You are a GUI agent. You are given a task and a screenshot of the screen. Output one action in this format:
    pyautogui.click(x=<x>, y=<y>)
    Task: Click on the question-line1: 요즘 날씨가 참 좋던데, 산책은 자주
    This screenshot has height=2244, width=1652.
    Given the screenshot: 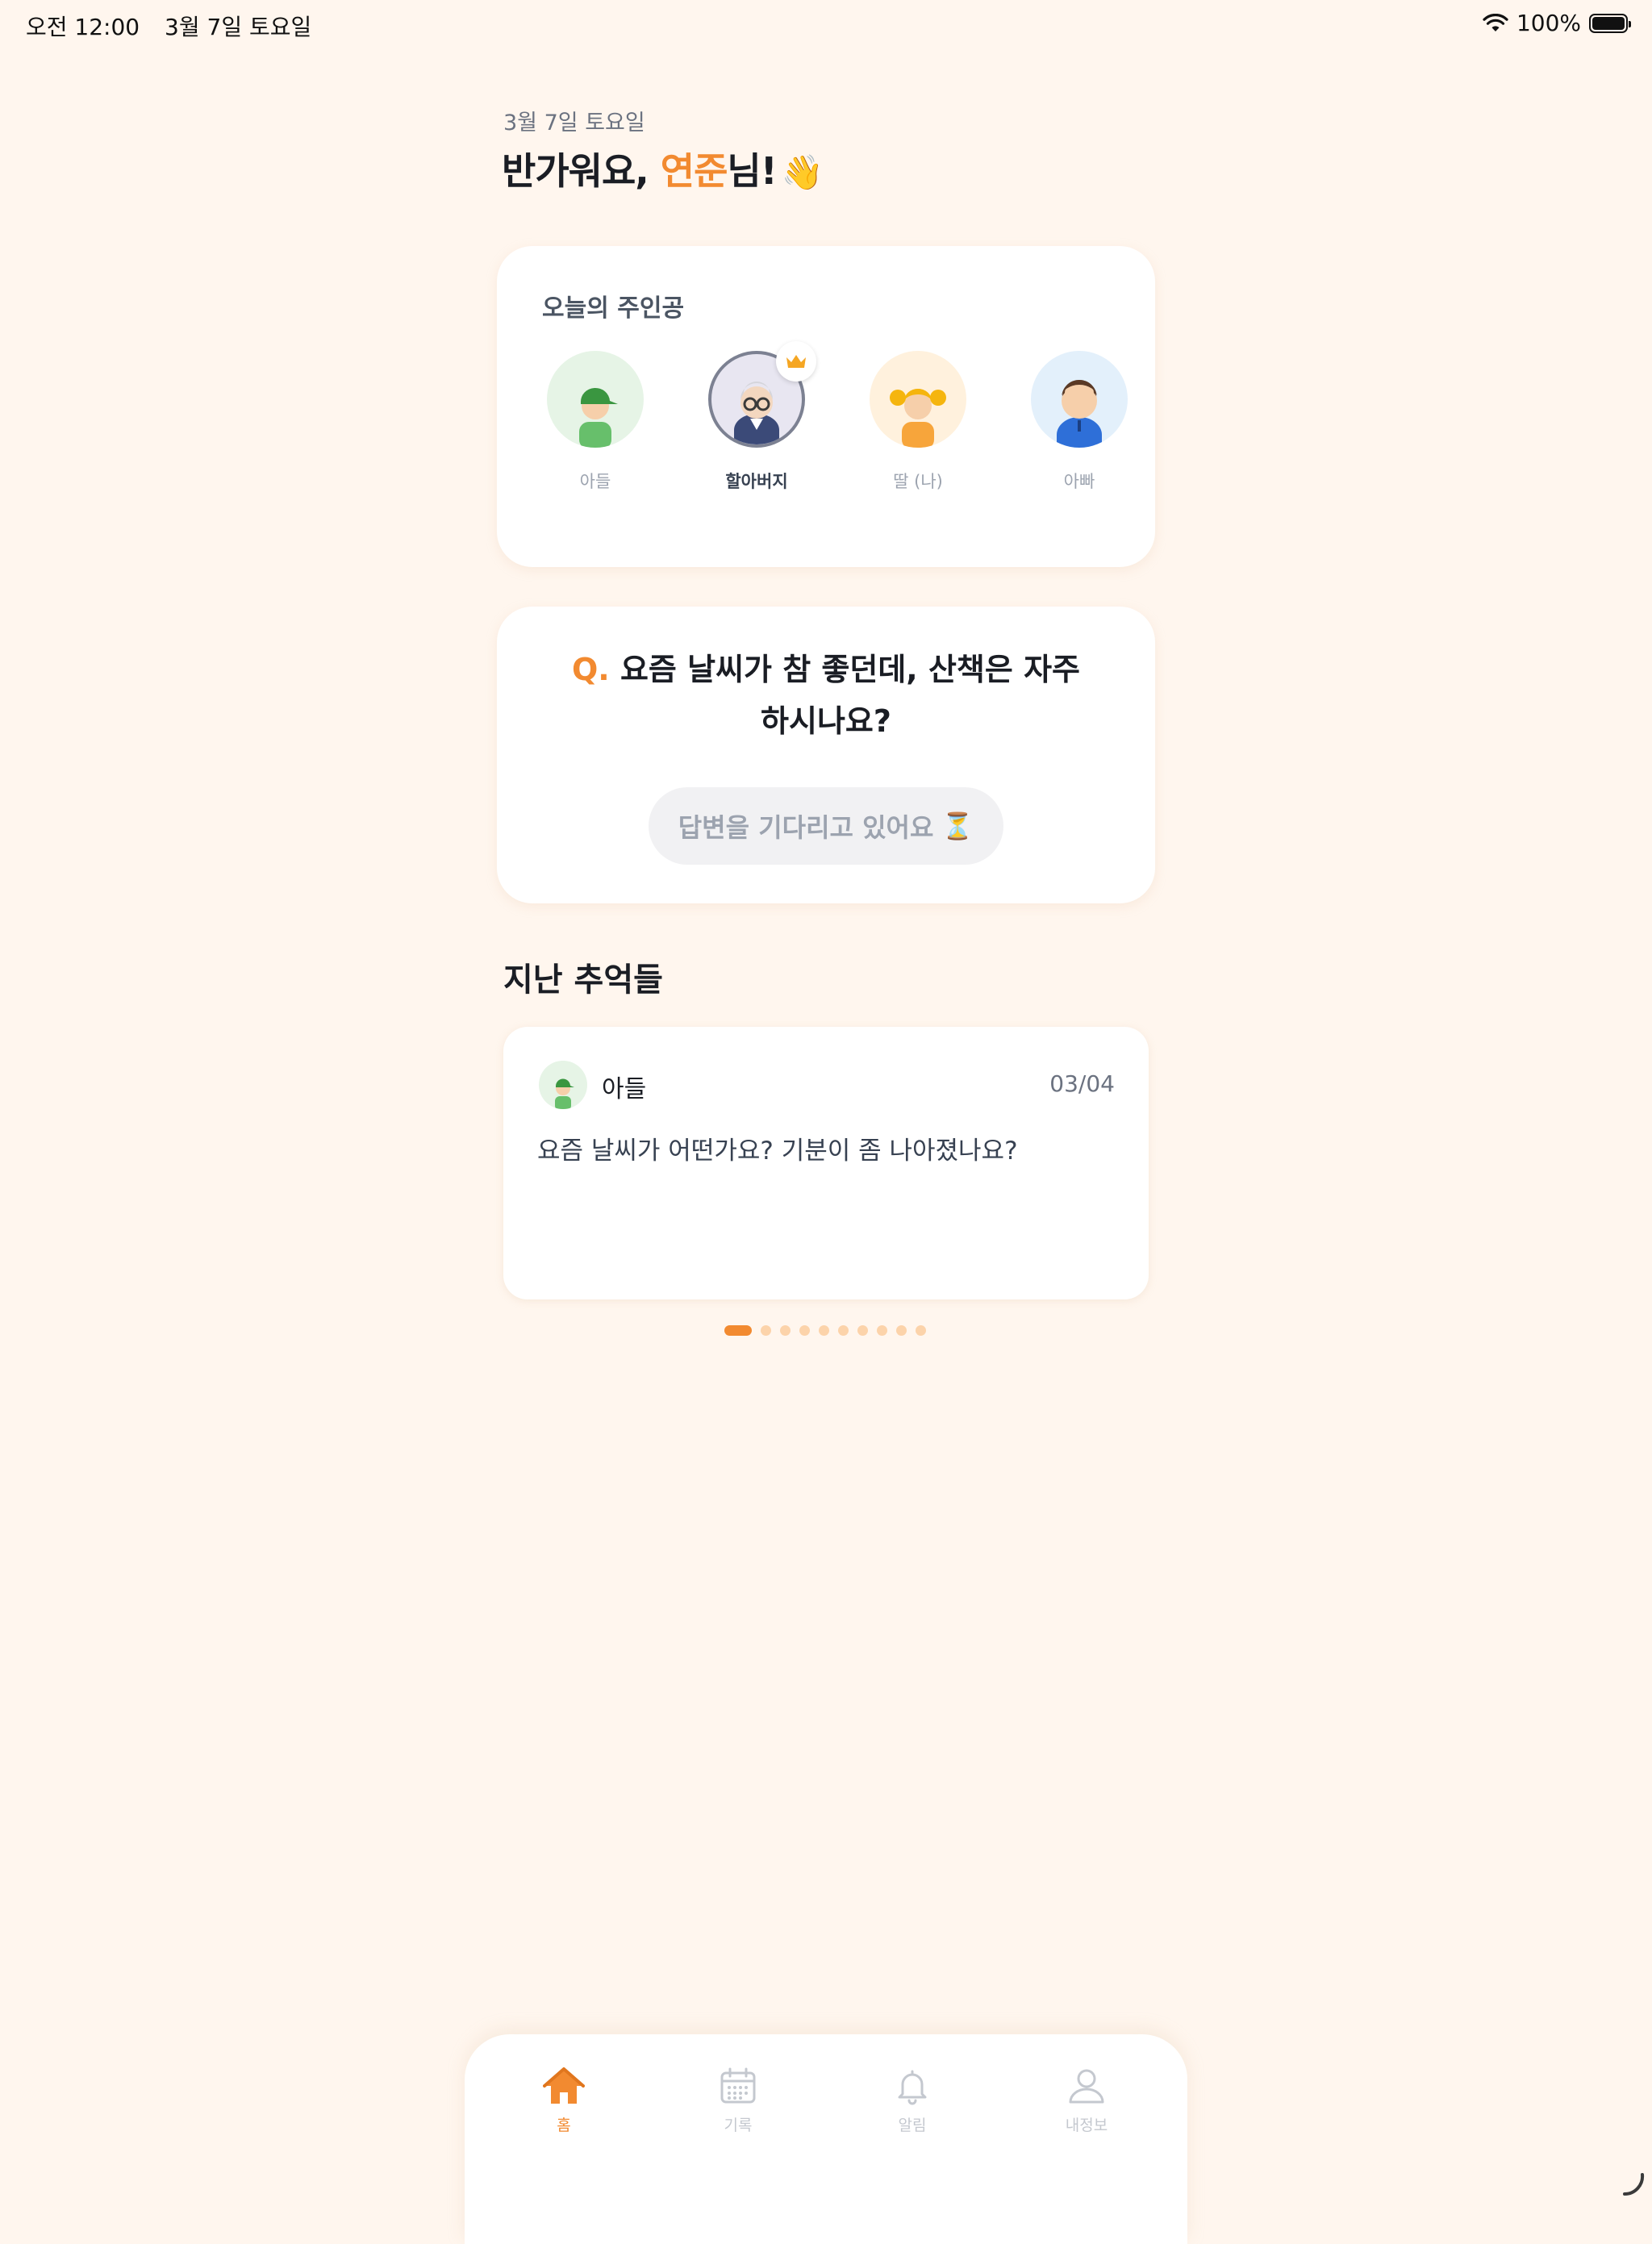 What is the action you would take?
    pyautogui.click(x=850, y=669)
    